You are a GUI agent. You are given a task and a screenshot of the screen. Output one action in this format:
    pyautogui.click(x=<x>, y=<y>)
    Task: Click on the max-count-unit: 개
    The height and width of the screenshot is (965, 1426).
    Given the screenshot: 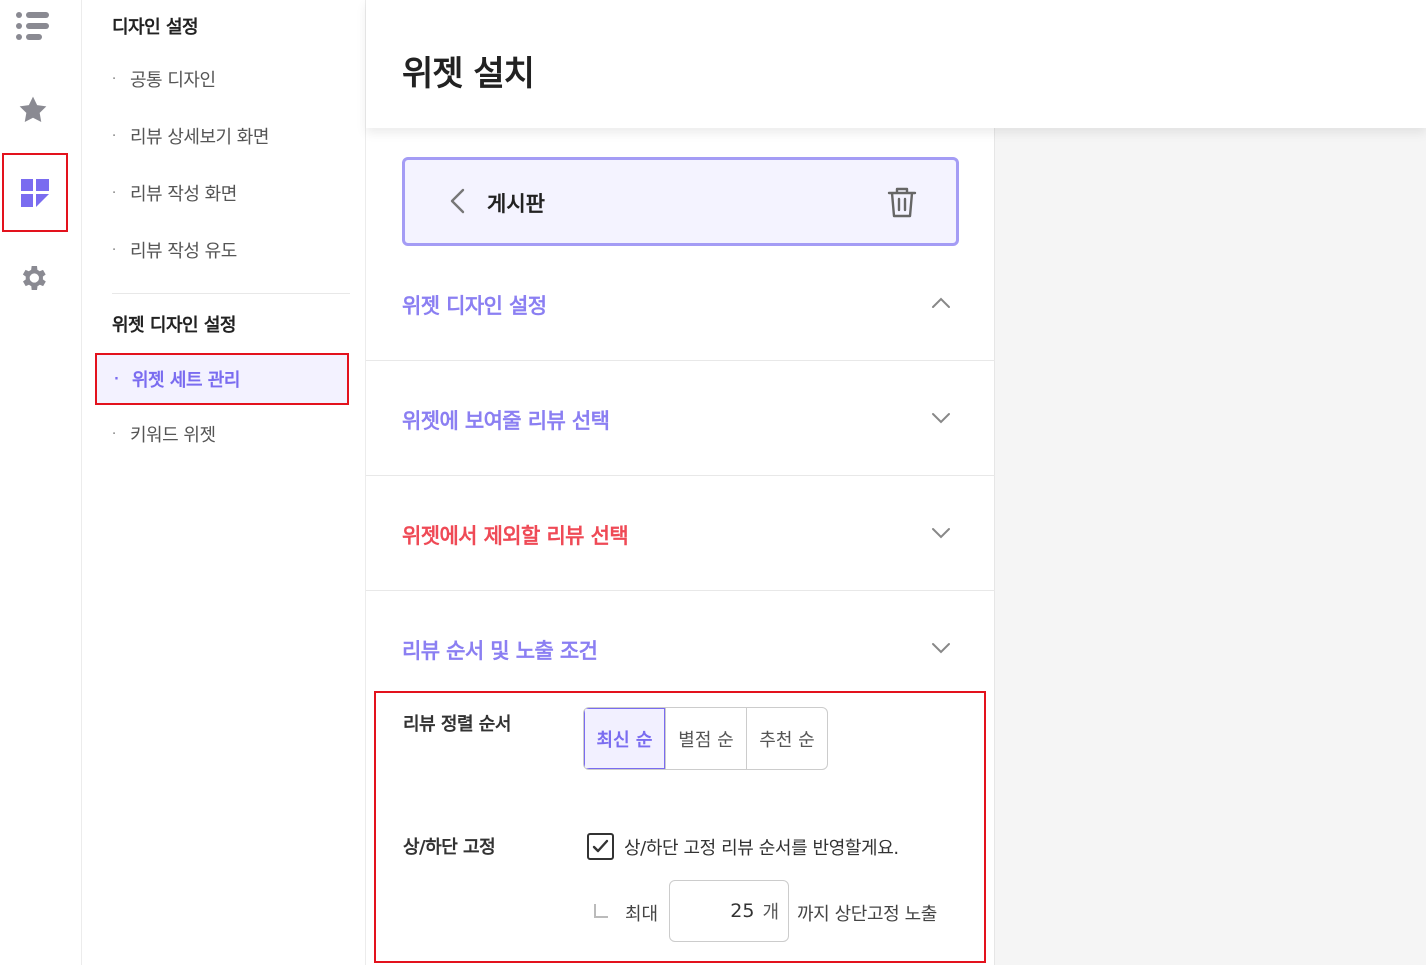 What is the action you would take?
    pyautogui.click(x=770, y=912)
    